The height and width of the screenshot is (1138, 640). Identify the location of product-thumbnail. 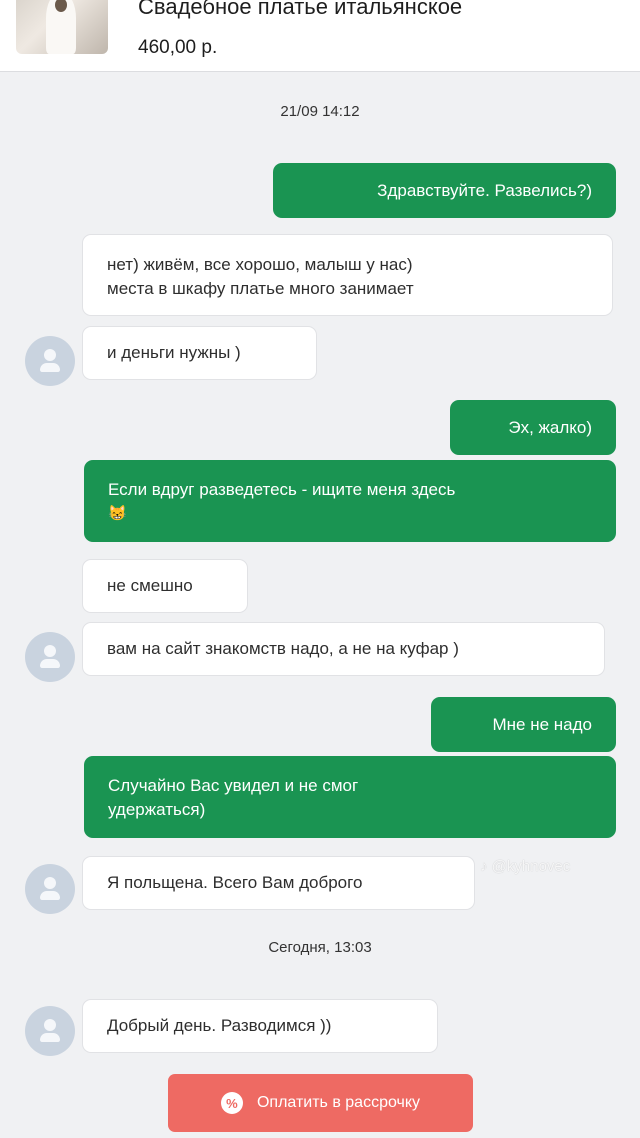
(62, 27).